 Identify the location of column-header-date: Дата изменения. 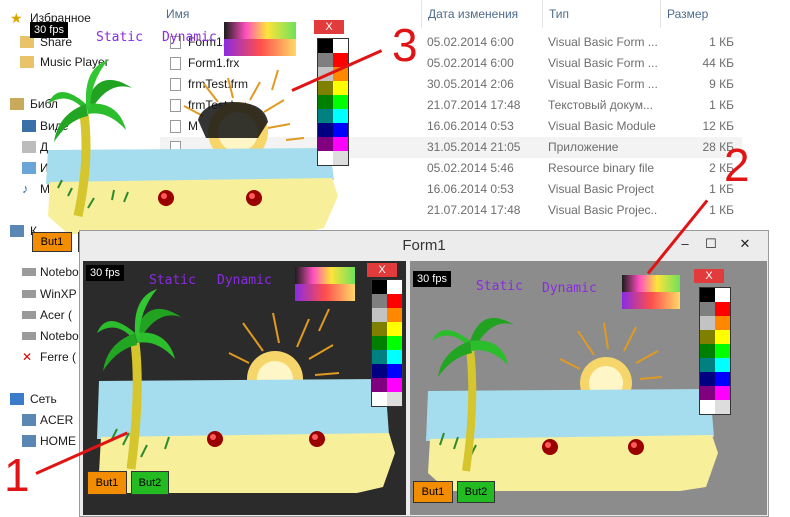
(481, 14).